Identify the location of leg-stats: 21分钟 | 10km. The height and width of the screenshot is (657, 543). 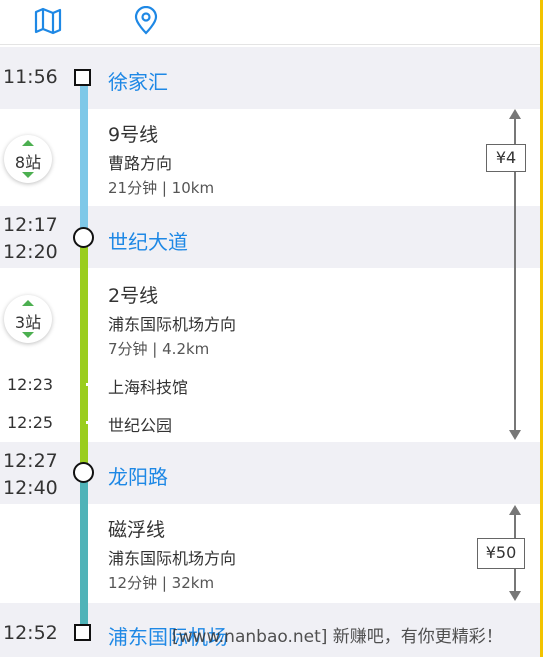
(161, 188).